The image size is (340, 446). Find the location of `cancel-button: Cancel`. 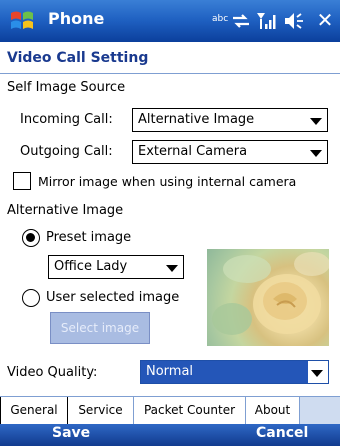

cancel-button: Cancel is located at coordinates (282, 433).